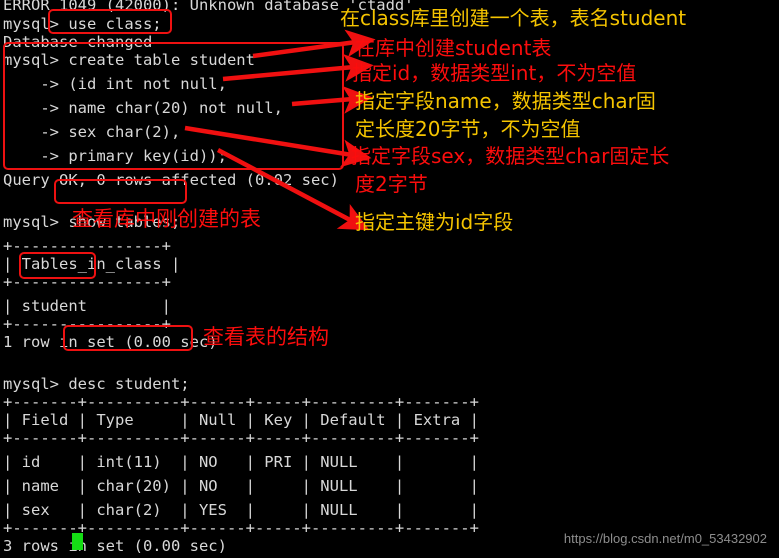 The width and height of the screenshot is (779, 558). Describe the element at coordinates (166, 219) in the screenshot. I see `annotation-label: 查看库中刚创建的表` at that location.